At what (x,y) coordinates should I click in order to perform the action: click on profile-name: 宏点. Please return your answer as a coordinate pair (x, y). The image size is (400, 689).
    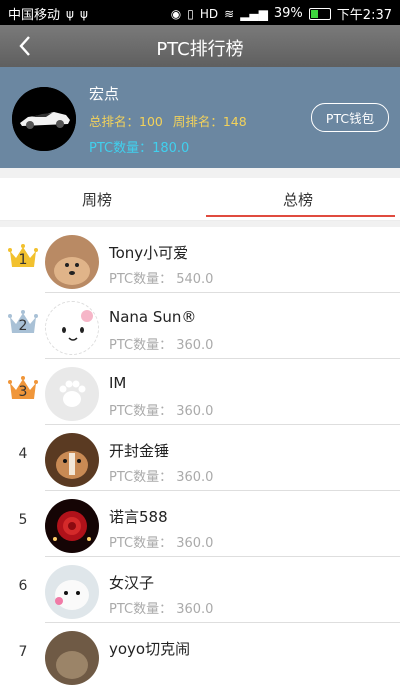
    Looking at the image, I should click on (104, 94).